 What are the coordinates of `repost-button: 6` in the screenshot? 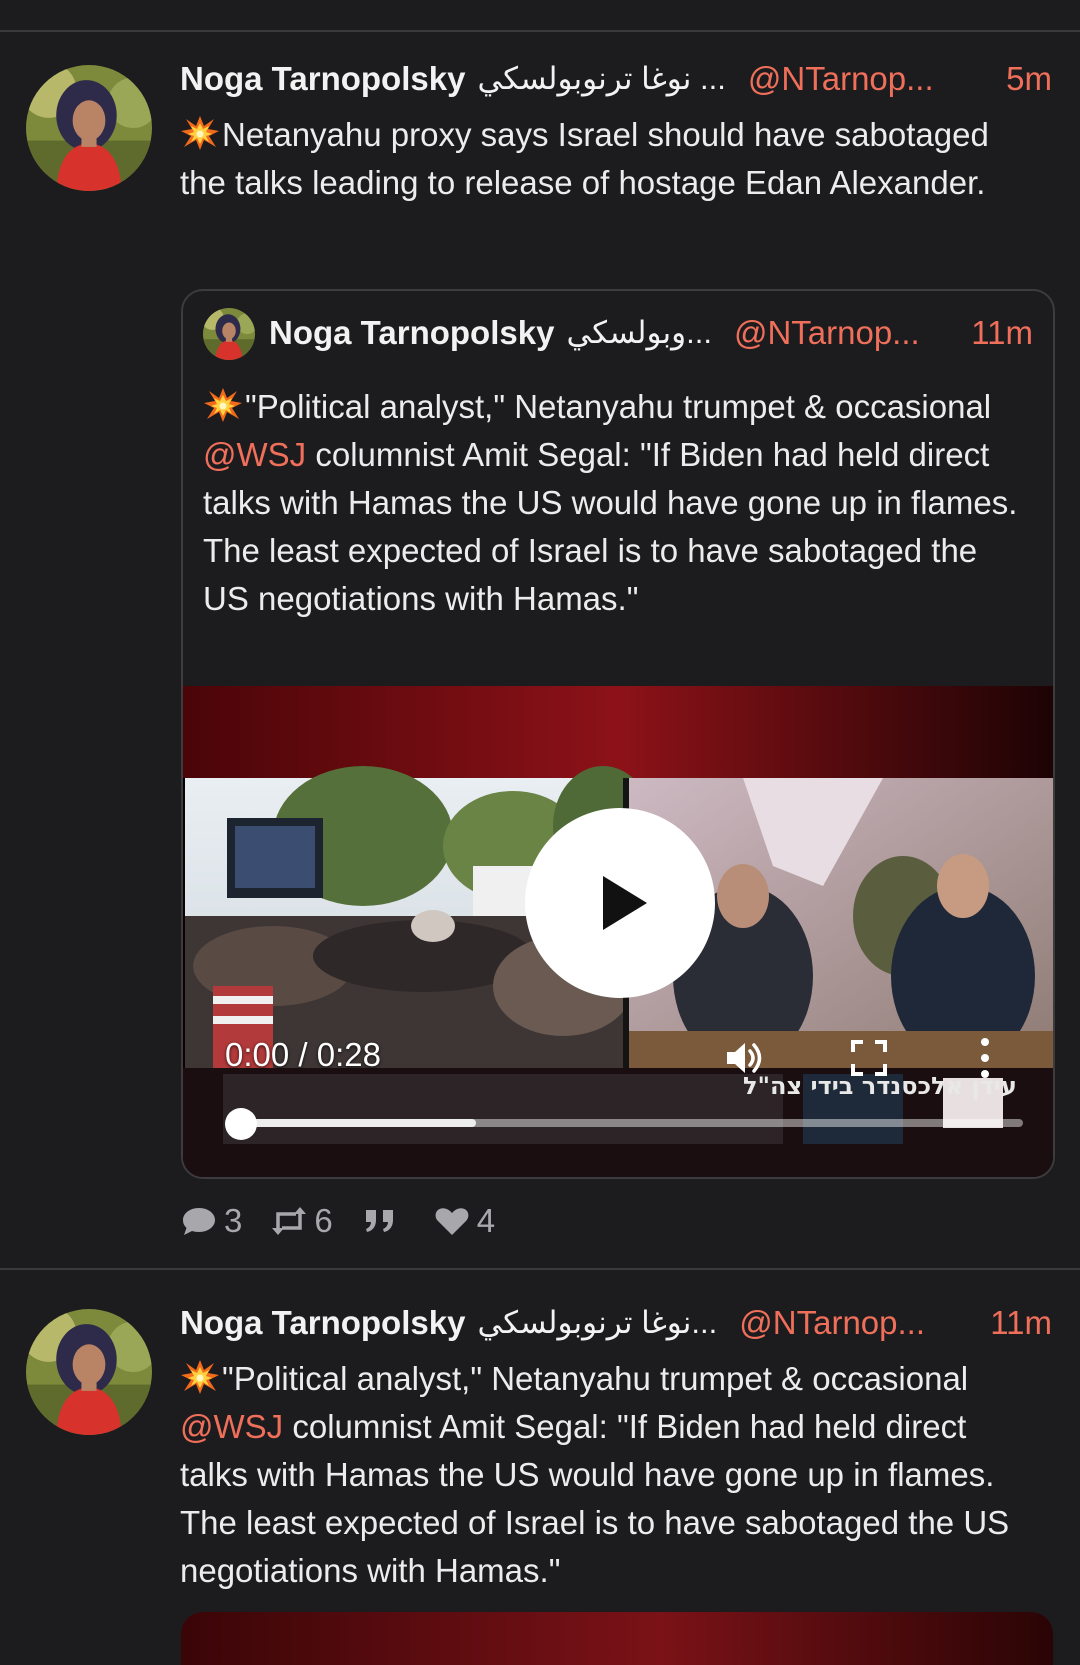 It's located at (301, 1221).